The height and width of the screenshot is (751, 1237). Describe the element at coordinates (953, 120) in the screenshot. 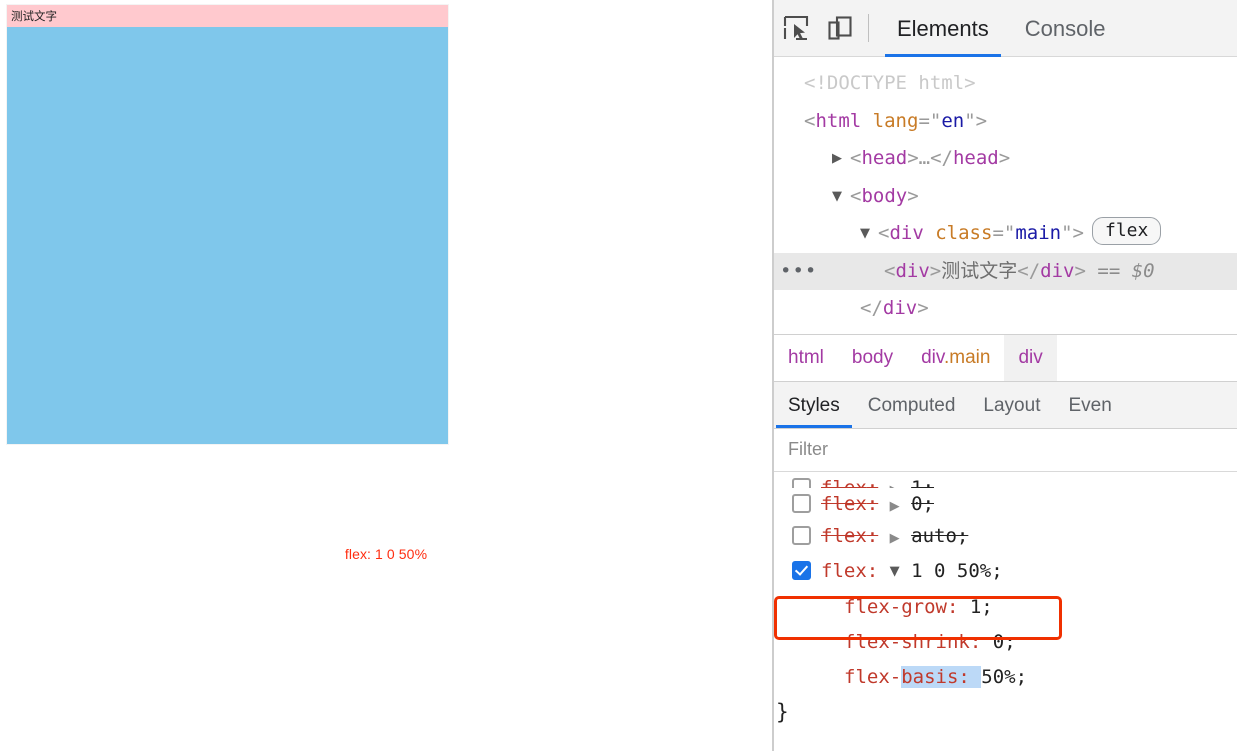

I see `lang-attr-value: en` at that location.